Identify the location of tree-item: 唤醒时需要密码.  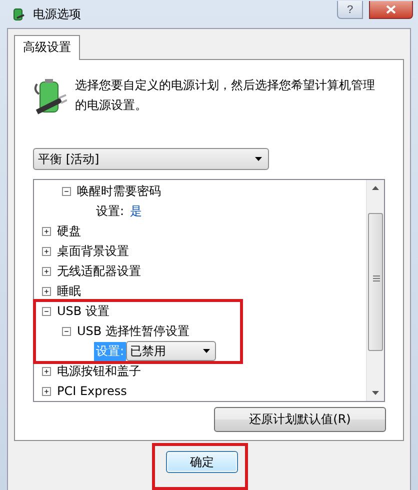
(119, 191).